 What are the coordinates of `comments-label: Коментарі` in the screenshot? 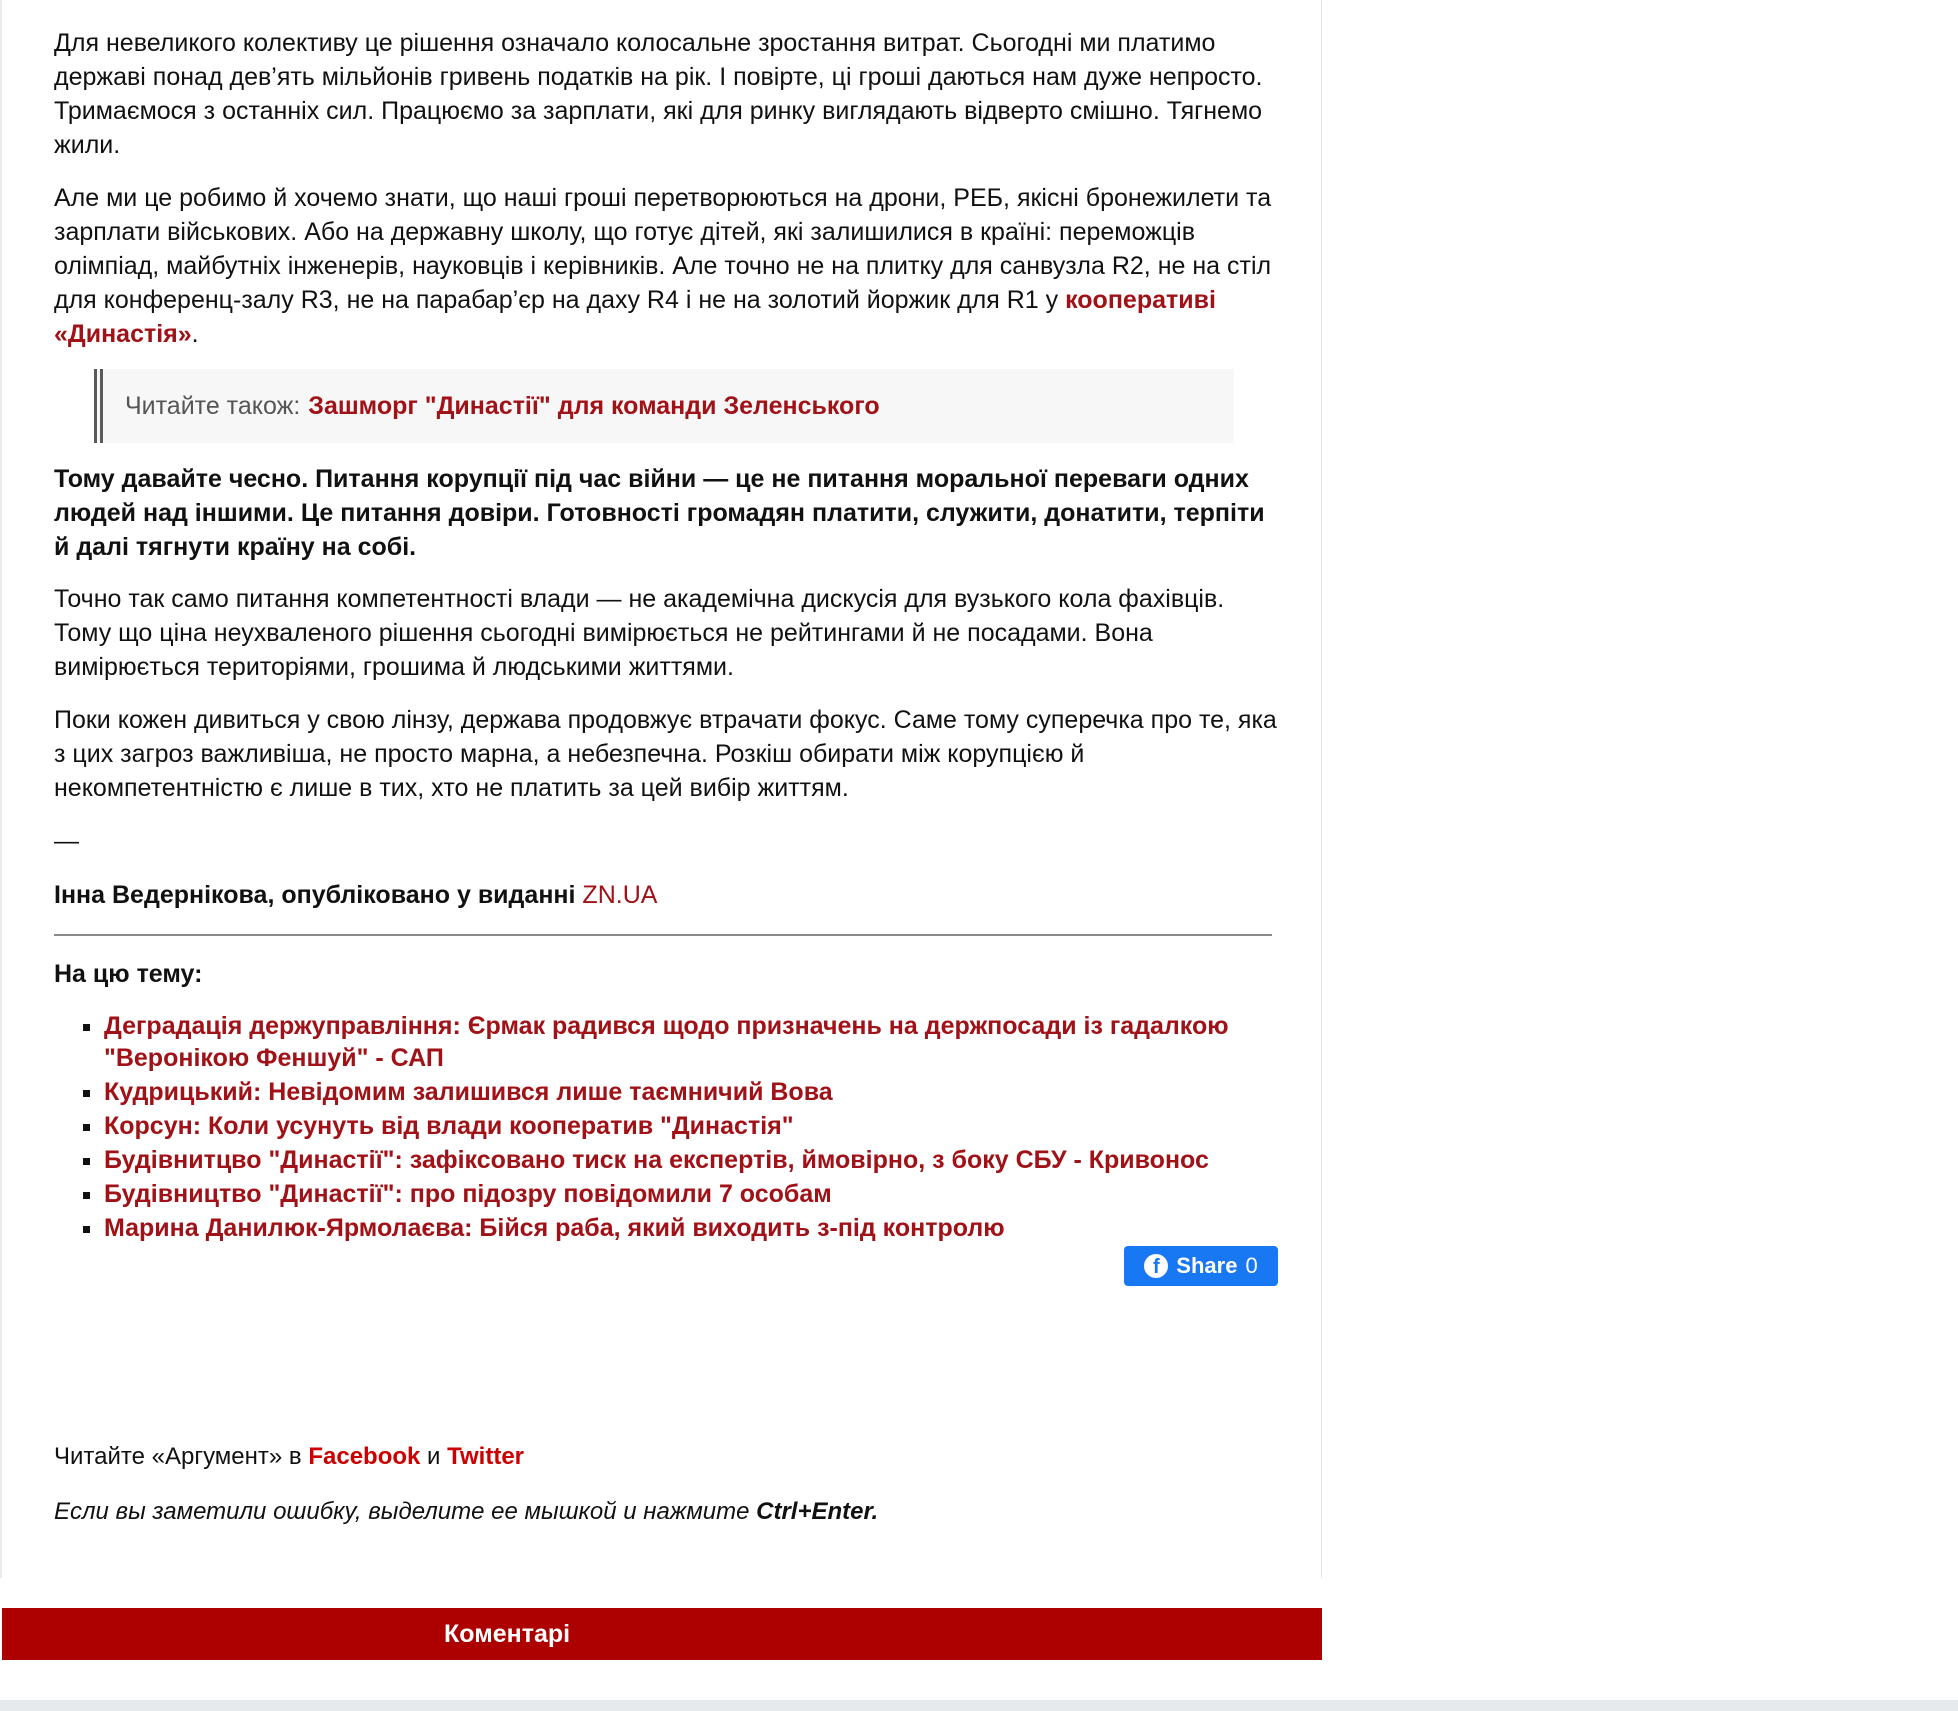 It's located at (507, 1633).